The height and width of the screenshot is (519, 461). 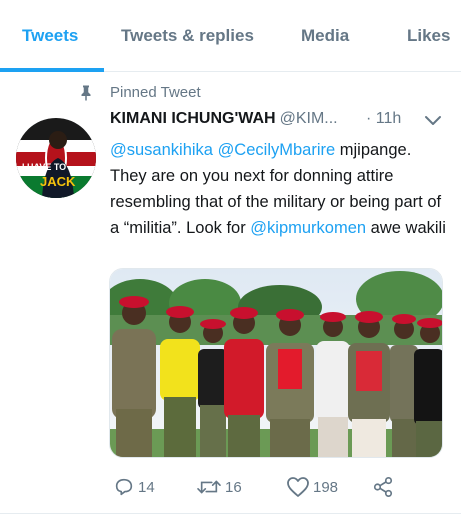 I want to click on heart-icon, so click(x=298, y=487).